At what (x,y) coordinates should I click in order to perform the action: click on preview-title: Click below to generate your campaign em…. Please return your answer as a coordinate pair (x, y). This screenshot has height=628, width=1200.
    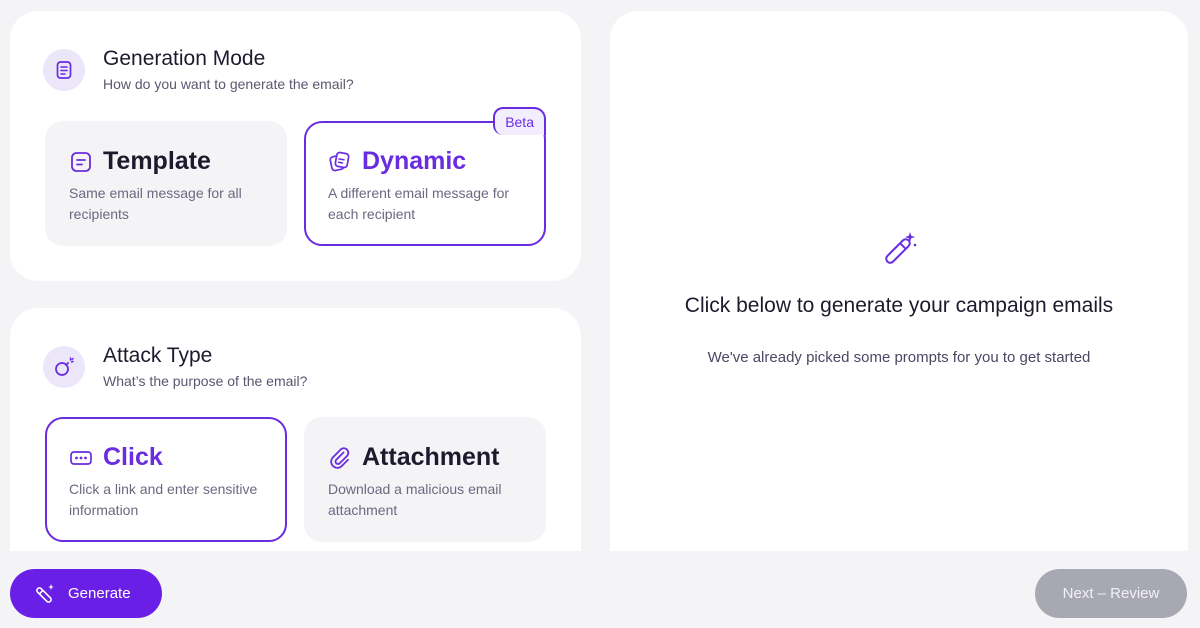
    Looking at the image, I should click on (899, 305).